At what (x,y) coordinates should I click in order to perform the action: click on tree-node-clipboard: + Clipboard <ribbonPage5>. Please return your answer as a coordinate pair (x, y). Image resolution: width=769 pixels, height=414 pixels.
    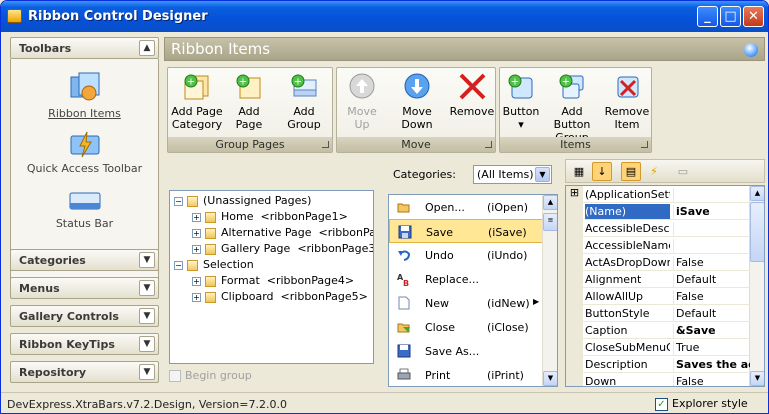
    Looking at the image, I should click on (280, 296).